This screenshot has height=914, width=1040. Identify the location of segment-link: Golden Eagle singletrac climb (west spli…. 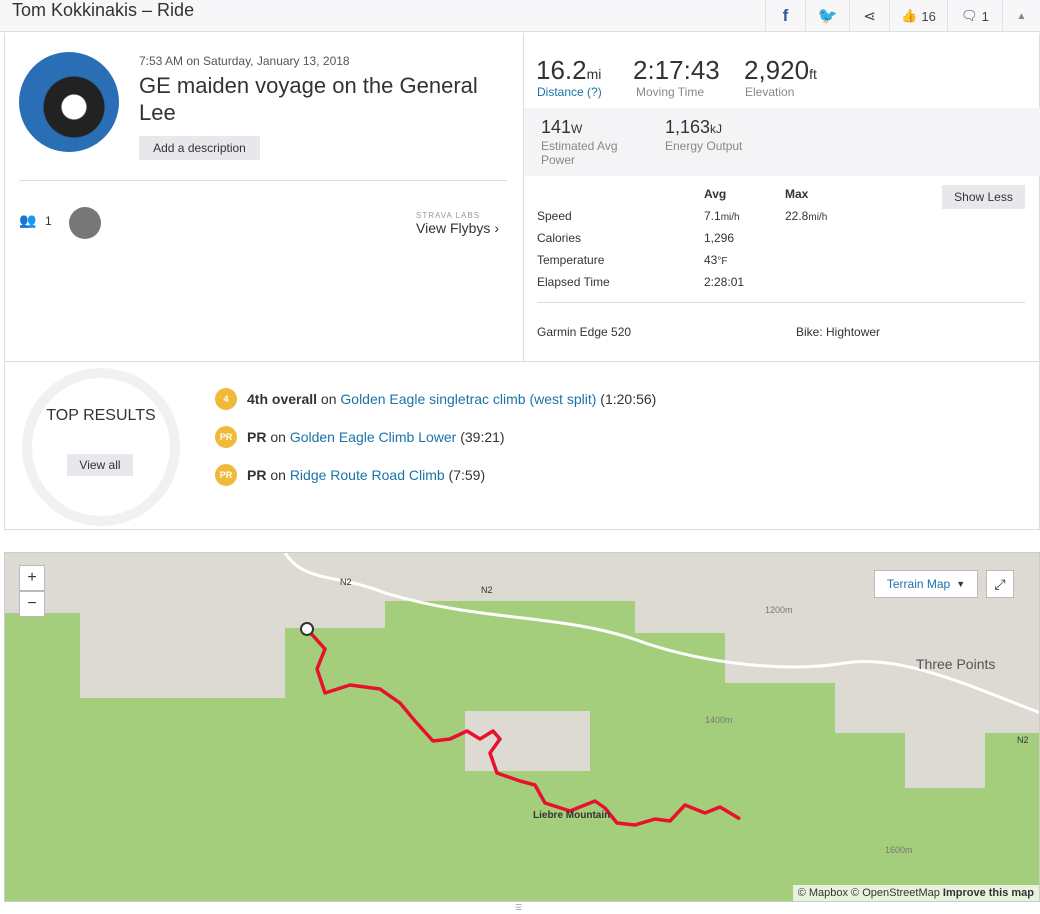
(468, 399).